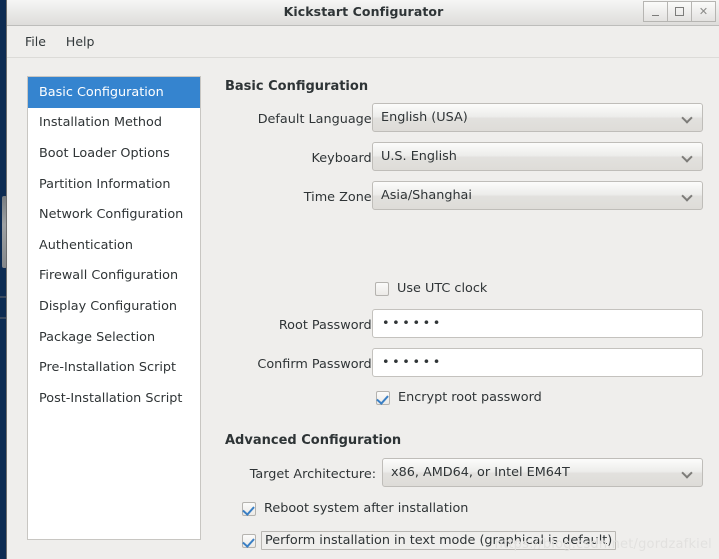 The image size is (719, 559). I want to click on keyboard-label: Keyboard:, so click(343, 158).